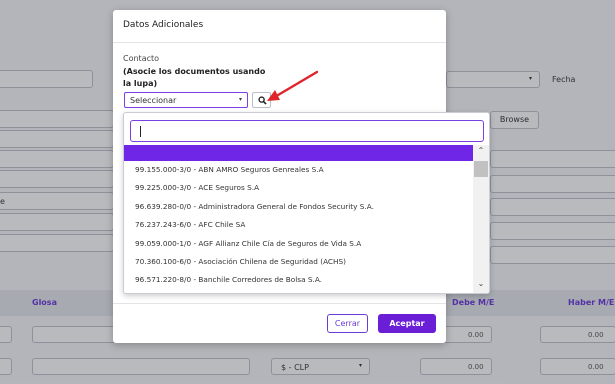 The height and width of the screenshot is (384, 615). What do you see at coordinates (481, 169) in the screenshot?
I see `scroll-thumb` at bounding box center [481, 169].